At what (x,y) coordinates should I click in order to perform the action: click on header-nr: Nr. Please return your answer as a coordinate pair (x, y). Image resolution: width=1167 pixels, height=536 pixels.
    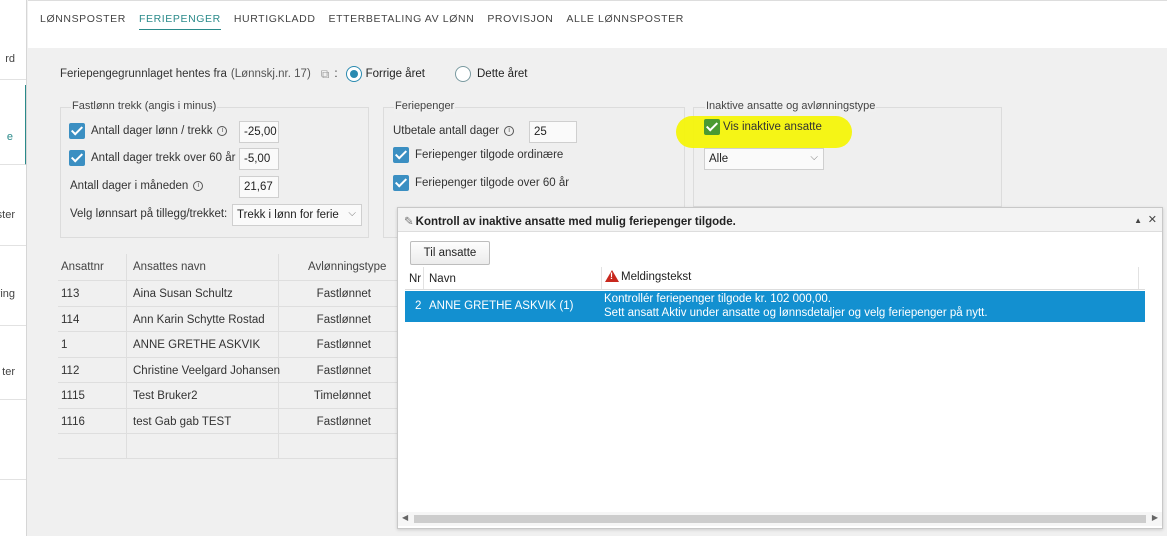
    Looking at the image, I should click on (415, 279).